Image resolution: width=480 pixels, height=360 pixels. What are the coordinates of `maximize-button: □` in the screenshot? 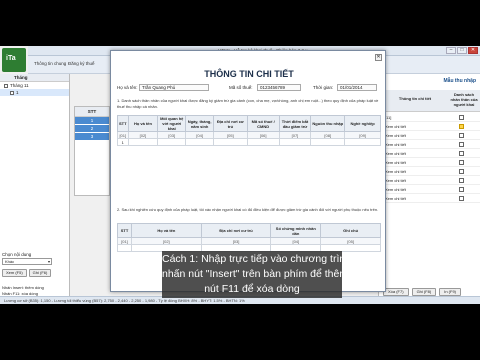 It's located at (462, 50).